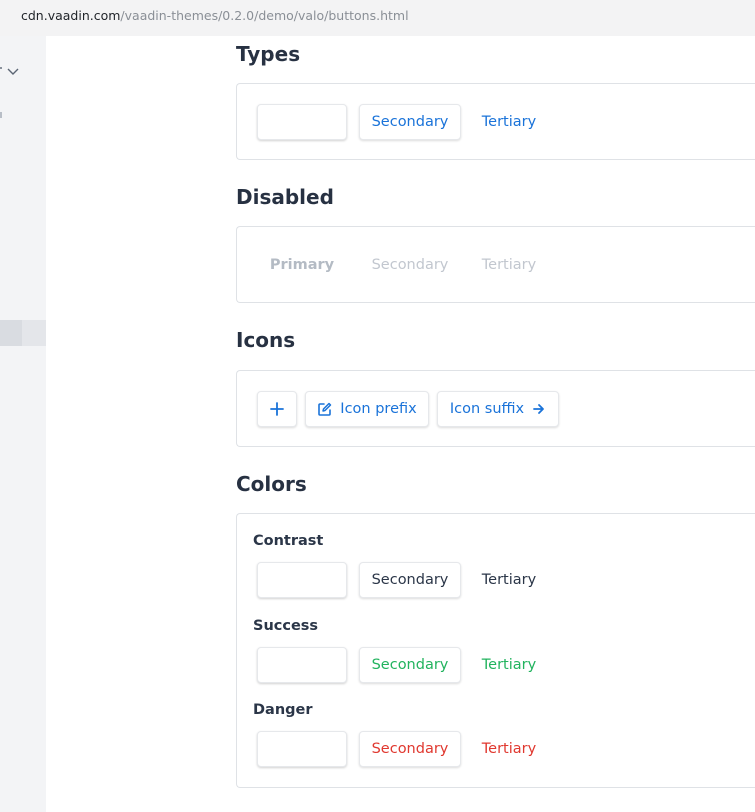 The image size is (755, 812). What do you see at coordinates (283, 710) in the screenshot?
I see `danger-label: Danger` at bounding box center [283, 710].